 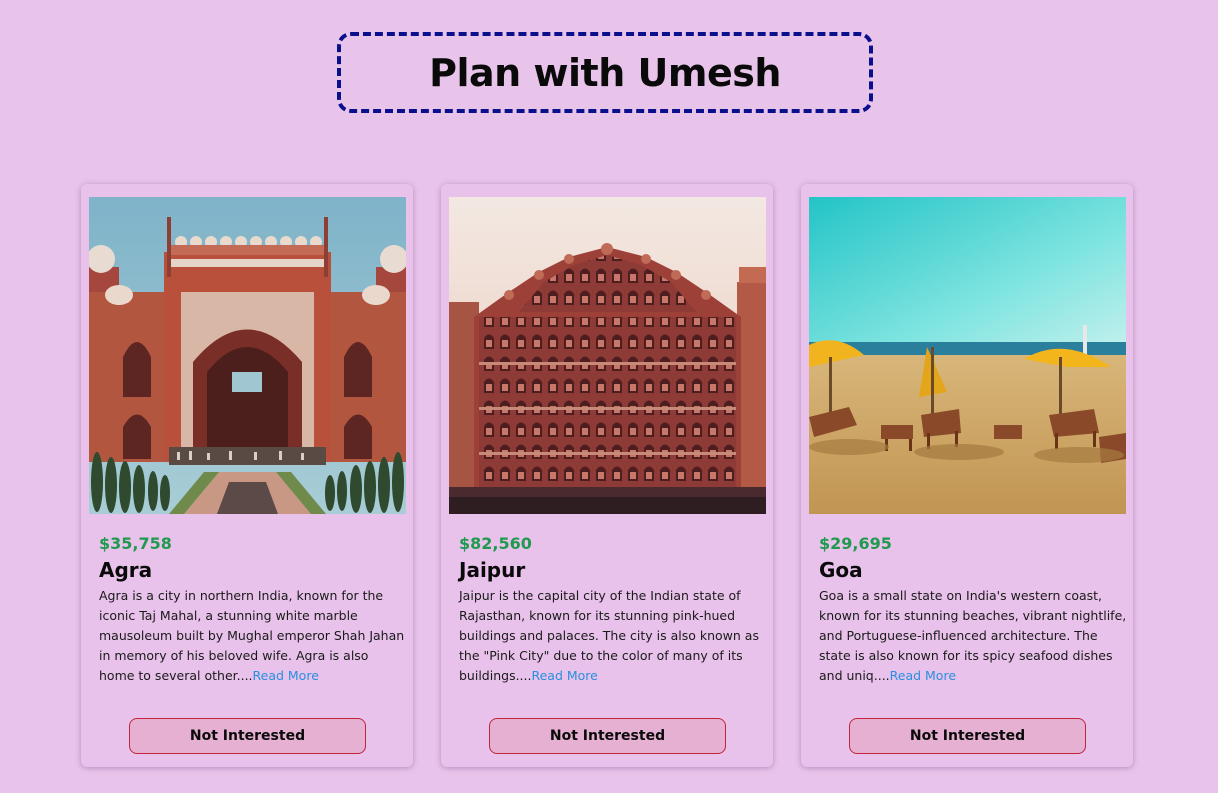 I want to click on page-title: Plan with Umesh, so click(x=605, y=72).